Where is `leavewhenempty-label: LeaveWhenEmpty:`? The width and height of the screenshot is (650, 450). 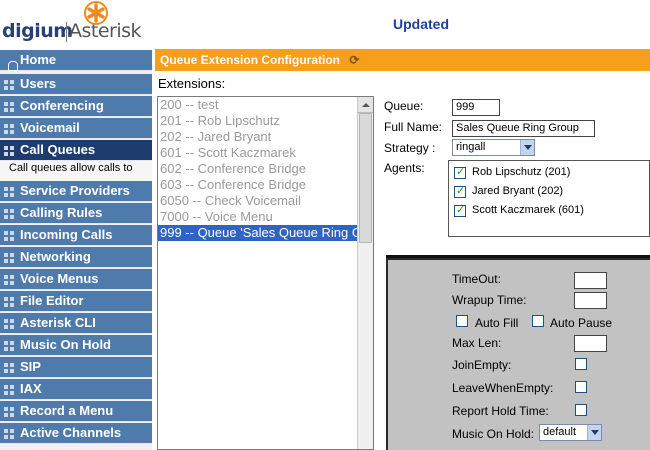
leavewhenempty-label: LeaveWhenEmpty: is located at coordinates (503, 388).